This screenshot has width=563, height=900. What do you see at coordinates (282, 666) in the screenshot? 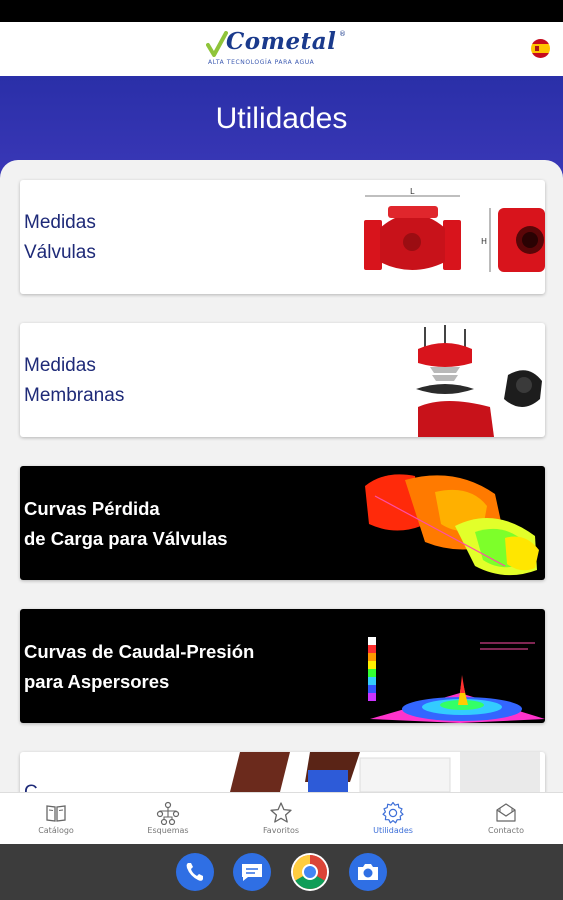
I see `card-curvas-caudal-presion: Curvas de Caudal-Presión para Aspersores` at bounding box center [282, 666].